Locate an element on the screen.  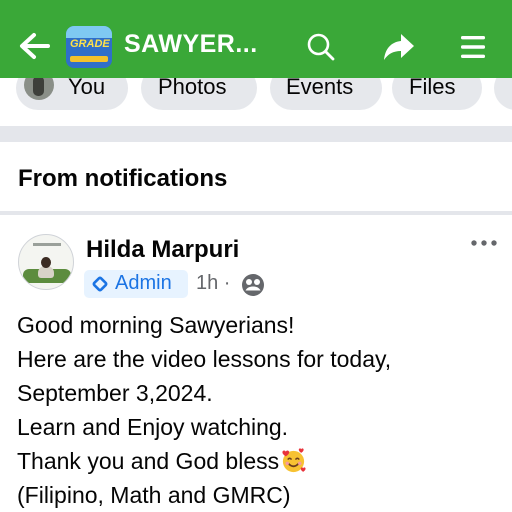
admin-badge: Admin is located at coordinates (136, 284).